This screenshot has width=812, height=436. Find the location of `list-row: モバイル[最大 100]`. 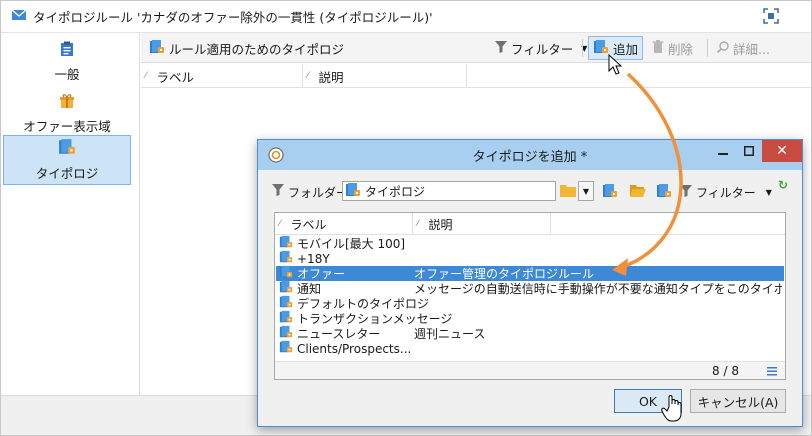

list-row: モバイル[最大 100] is located at coordinates (530, 243).